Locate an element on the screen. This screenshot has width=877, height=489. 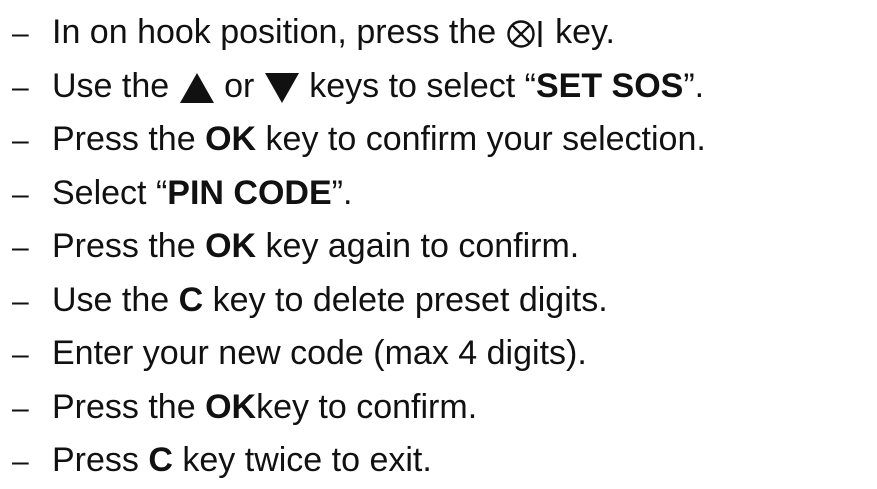
step-6-text-start: Use the is located at coordinates (111, 299).